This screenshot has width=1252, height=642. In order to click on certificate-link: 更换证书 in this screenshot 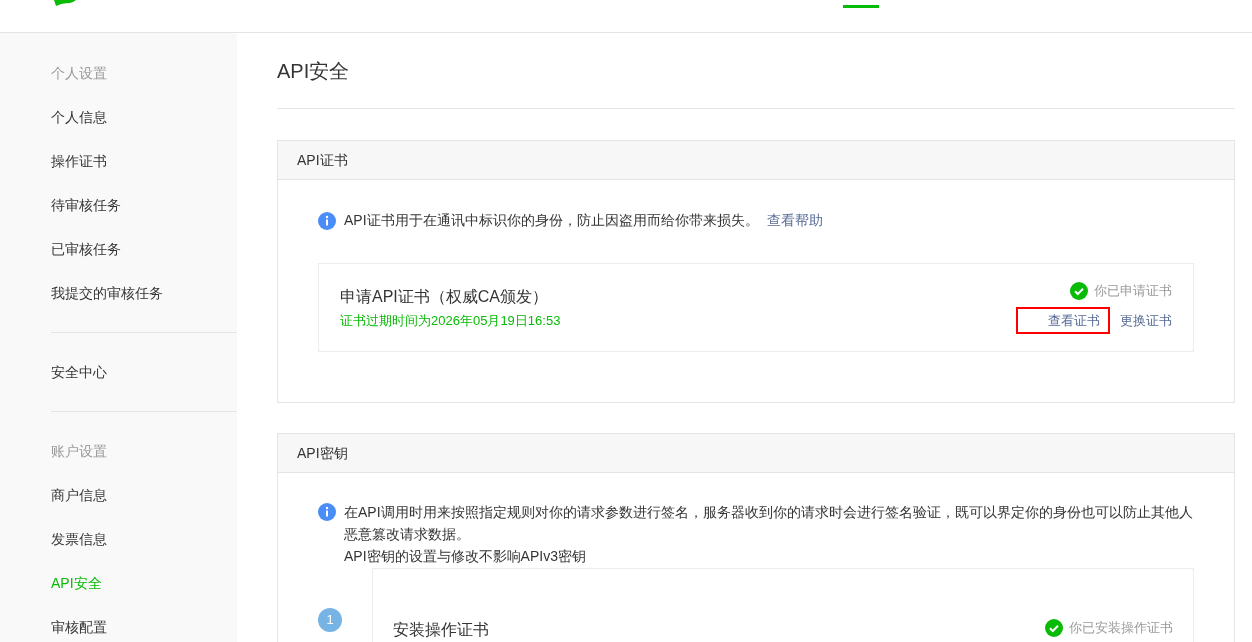, I will do `click(1146, 320)`.